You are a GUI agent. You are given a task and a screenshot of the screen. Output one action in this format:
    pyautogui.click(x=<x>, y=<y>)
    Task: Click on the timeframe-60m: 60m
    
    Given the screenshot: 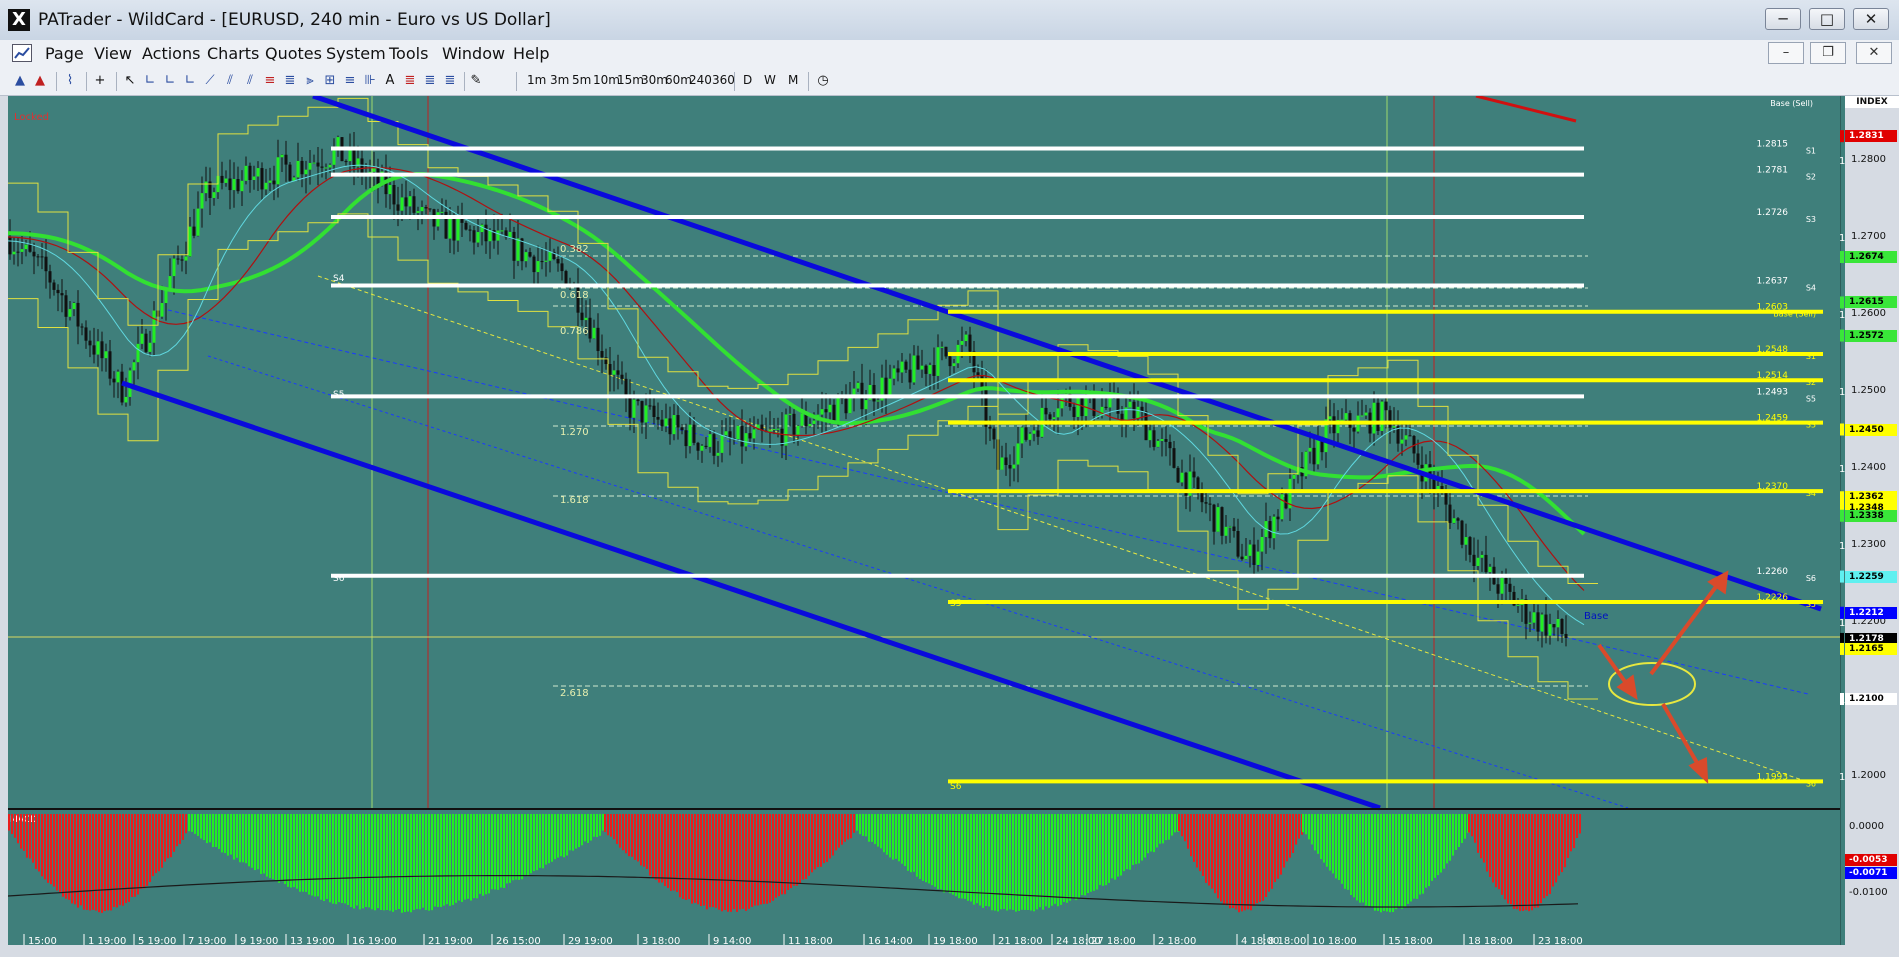 What is the action you would take?
    pyautogui.click(x=678, y=80)
    